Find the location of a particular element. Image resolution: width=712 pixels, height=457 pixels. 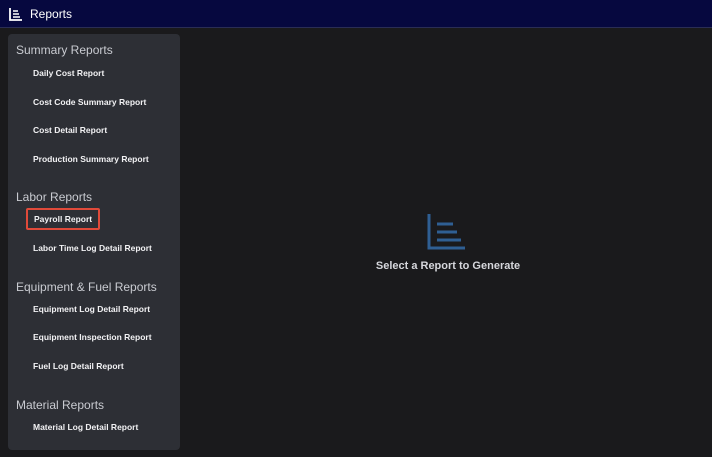

report-item-payroll: Payroll Report is located at coordinates (63, 219).